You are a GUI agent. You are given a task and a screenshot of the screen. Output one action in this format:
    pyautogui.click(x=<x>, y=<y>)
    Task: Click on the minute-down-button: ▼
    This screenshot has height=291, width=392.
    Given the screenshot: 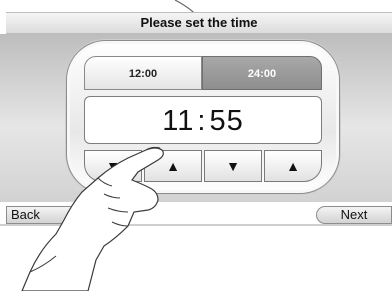 What is the action you would take?
    pyautogui.click(x=233, y=166)
    